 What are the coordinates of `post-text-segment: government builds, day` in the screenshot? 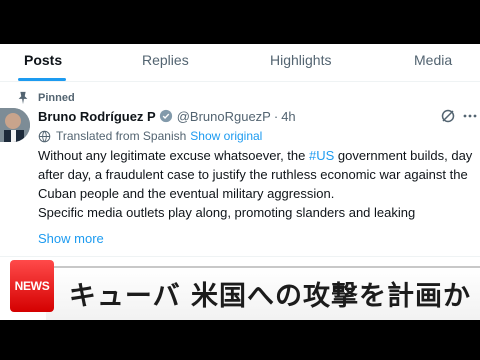 It's located at (403, 155).